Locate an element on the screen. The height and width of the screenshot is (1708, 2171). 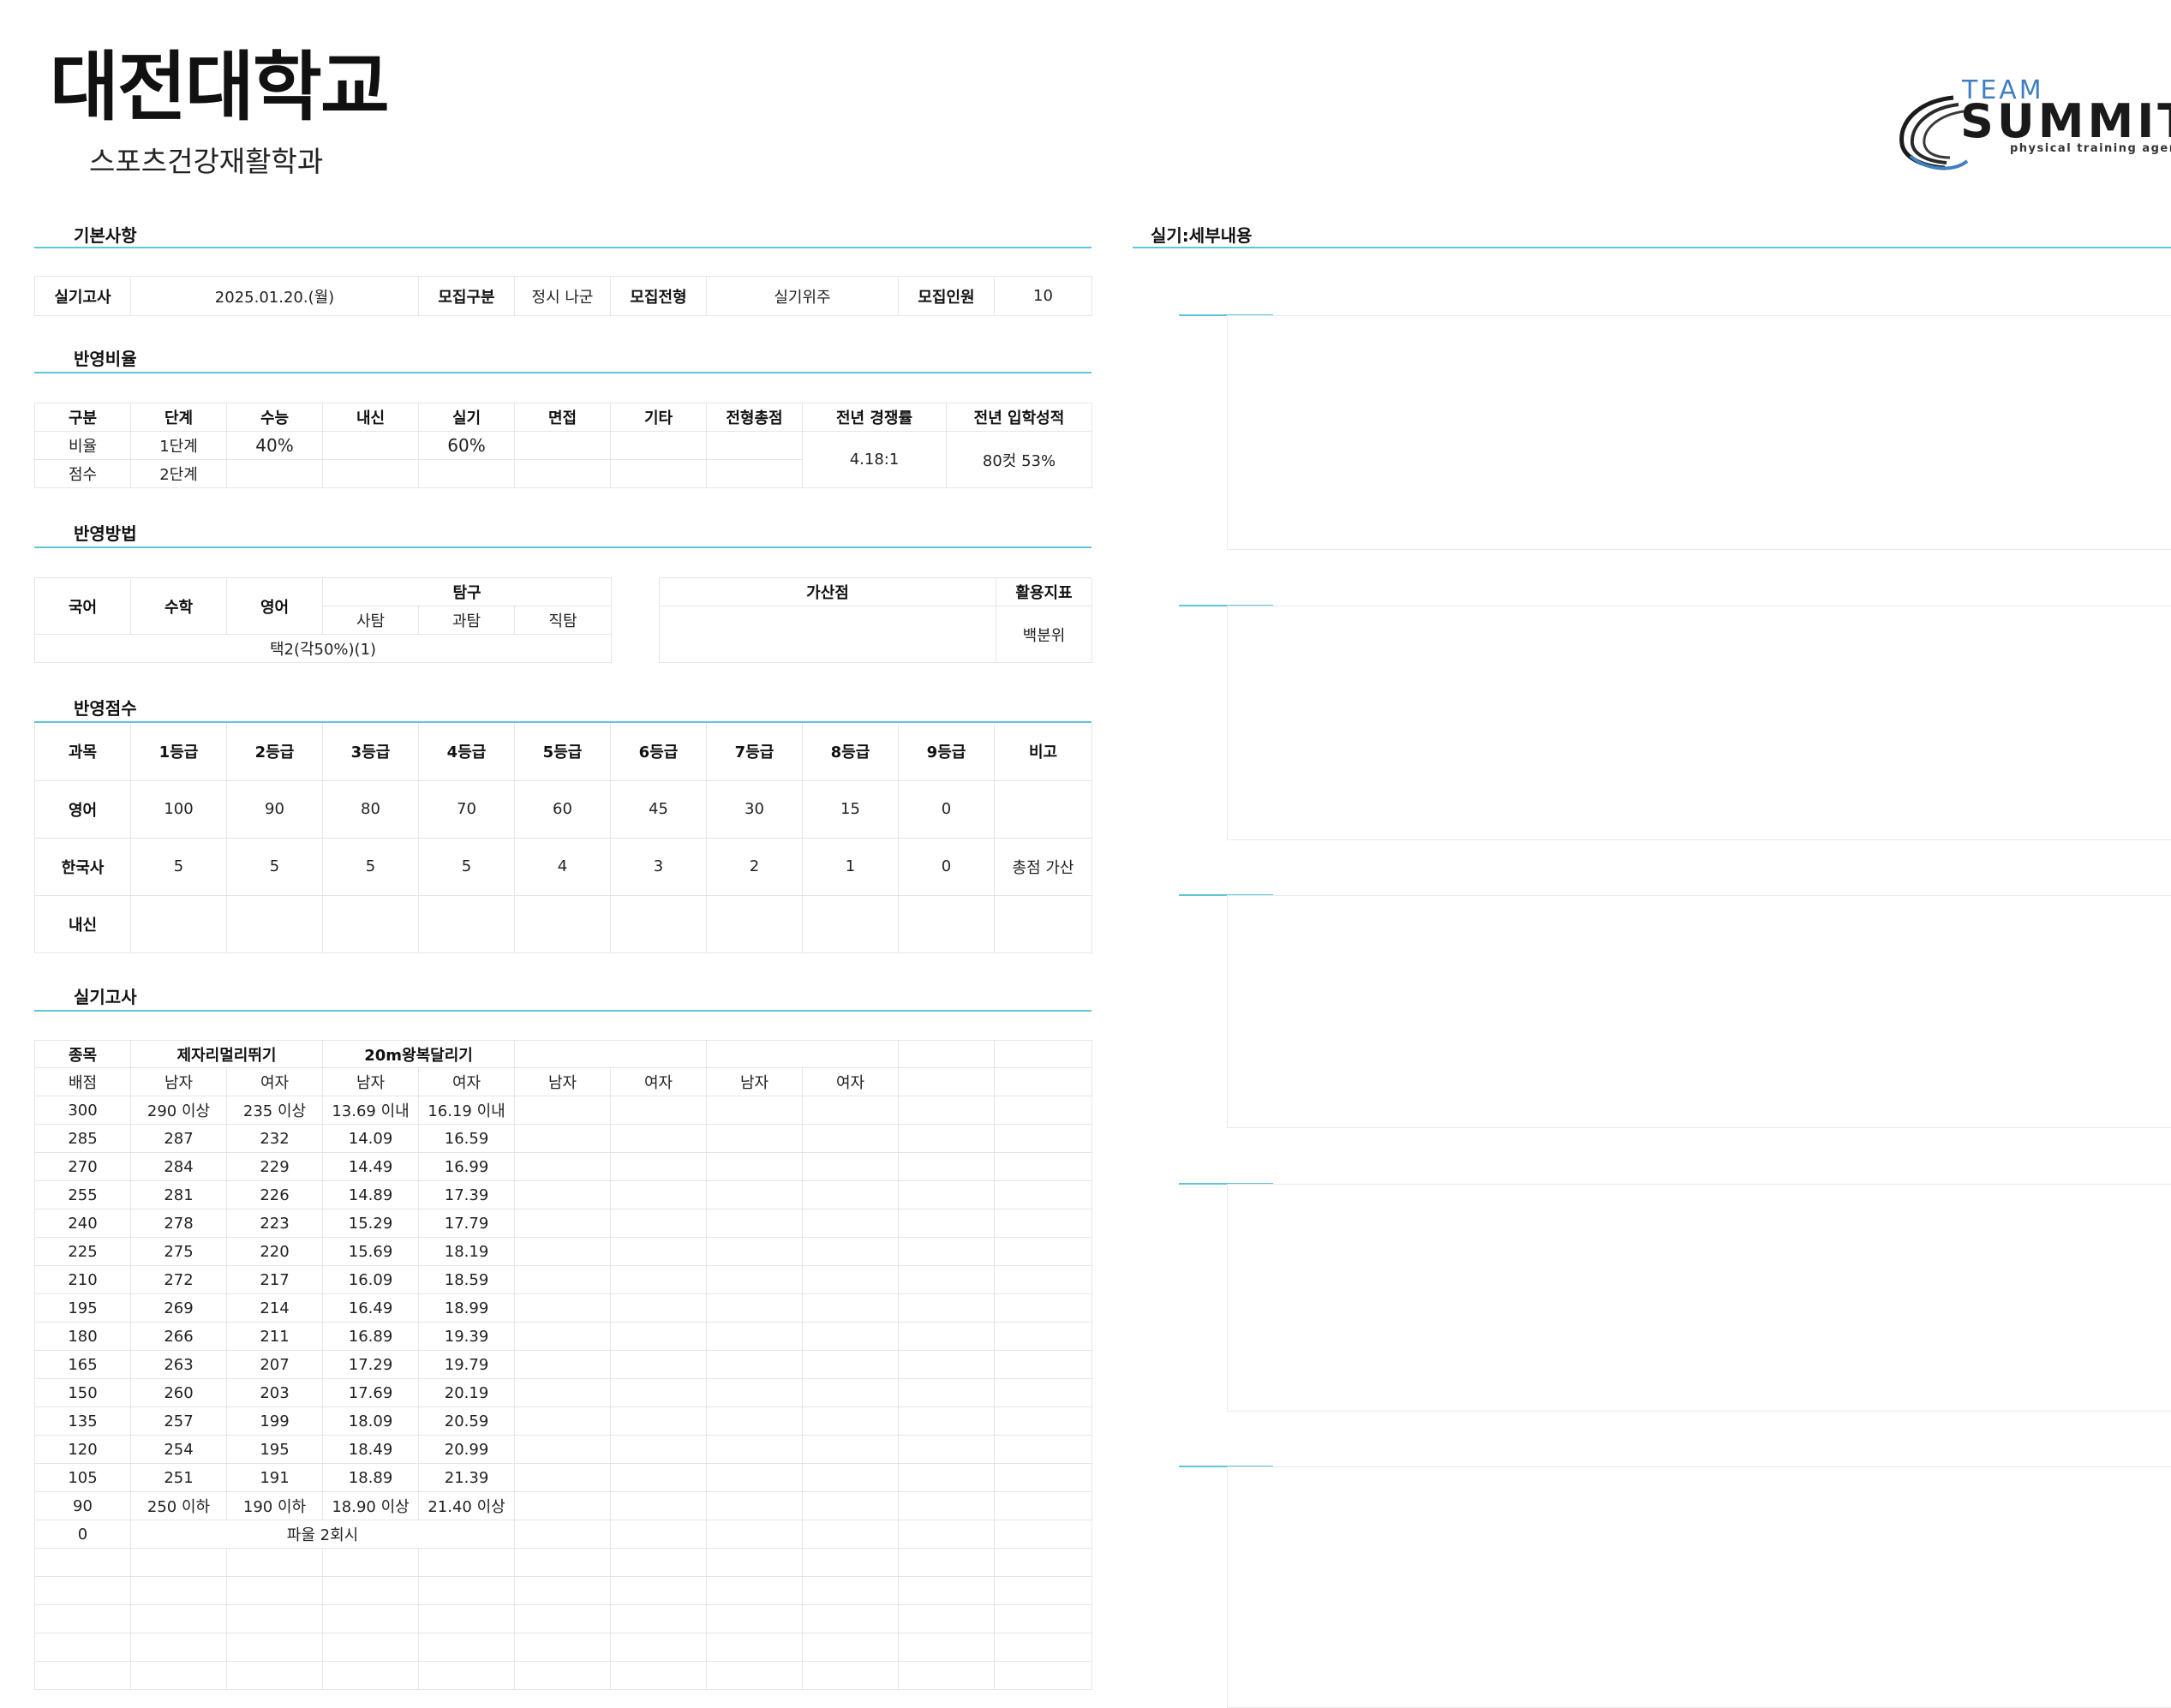
practical-cell: 14.49 is located at coordinates (371, 1166).